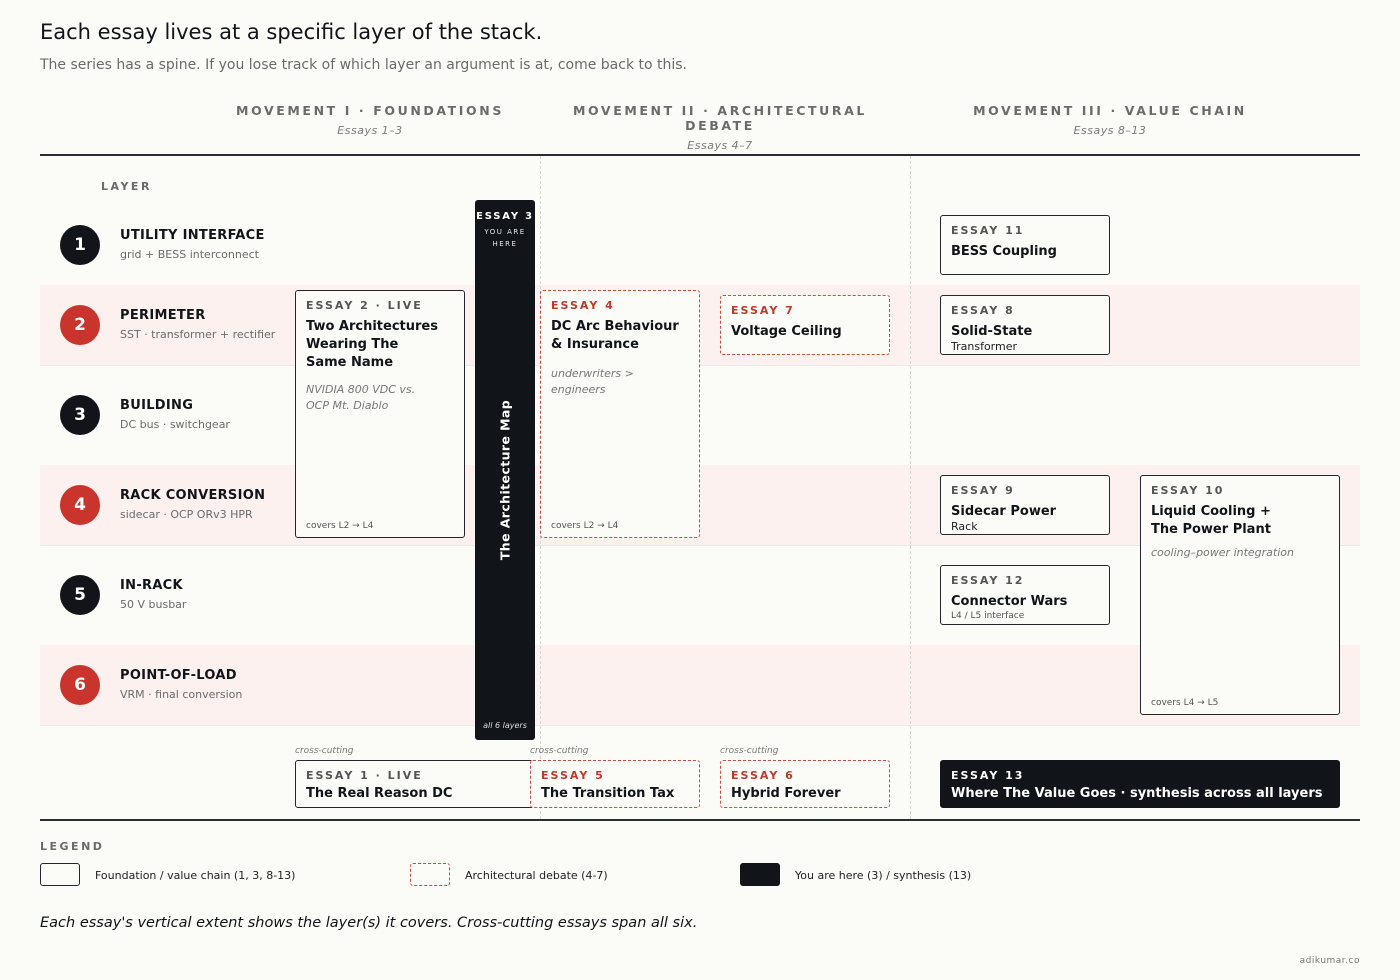 Image resolution: width=1400 pixels, height=980 pixels. I want to click on layer-column-header: LAYER, so click(126, 186).